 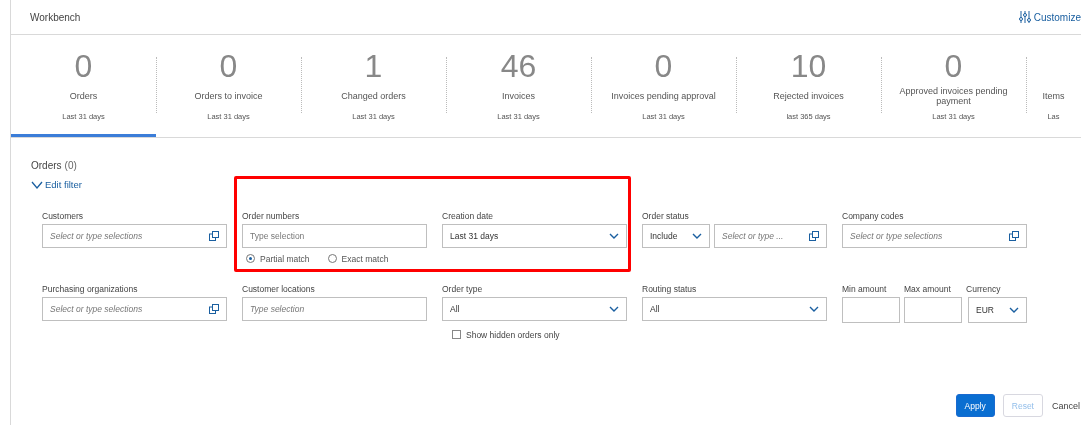 What do you see at coordinates (358, 258) in the screenshot?
I see `radio-option: Exact match` at bounding box center [358, 258].